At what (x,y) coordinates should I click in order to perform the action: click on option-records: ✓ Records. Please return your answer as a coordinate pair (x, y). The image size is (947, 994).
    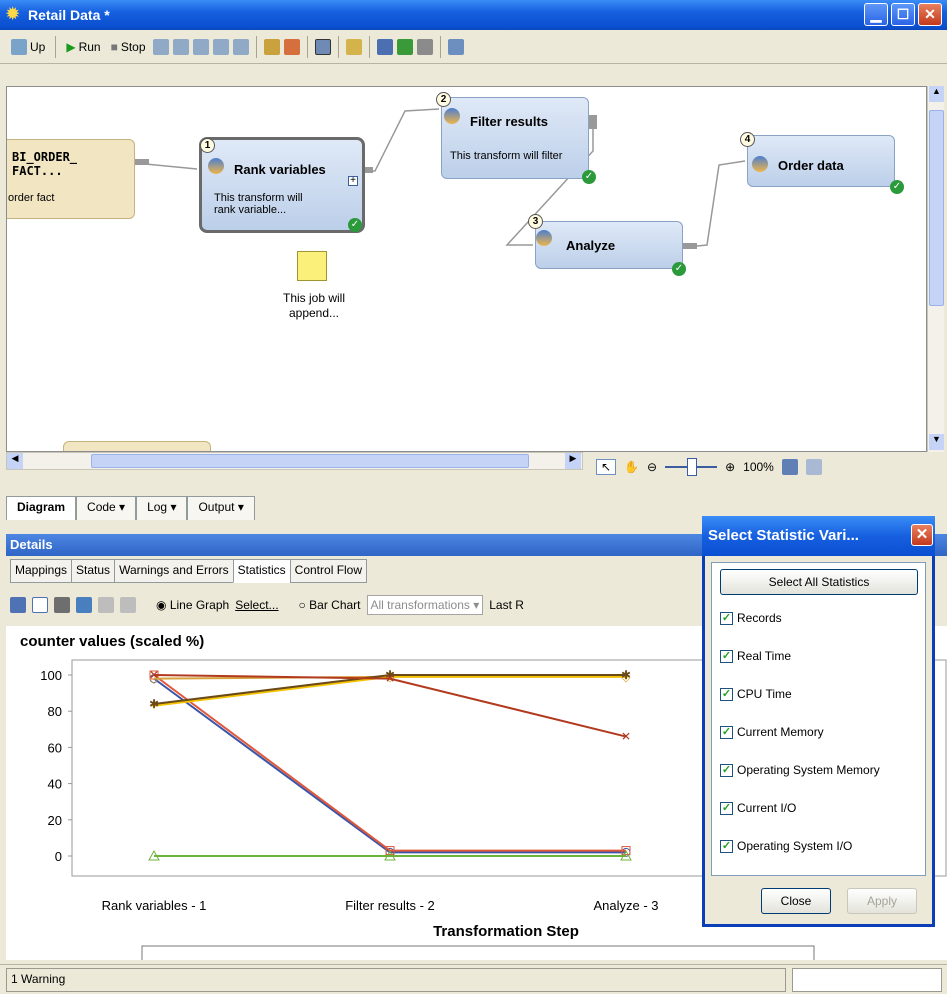
    Looking at the image, I should click on (751, 618).